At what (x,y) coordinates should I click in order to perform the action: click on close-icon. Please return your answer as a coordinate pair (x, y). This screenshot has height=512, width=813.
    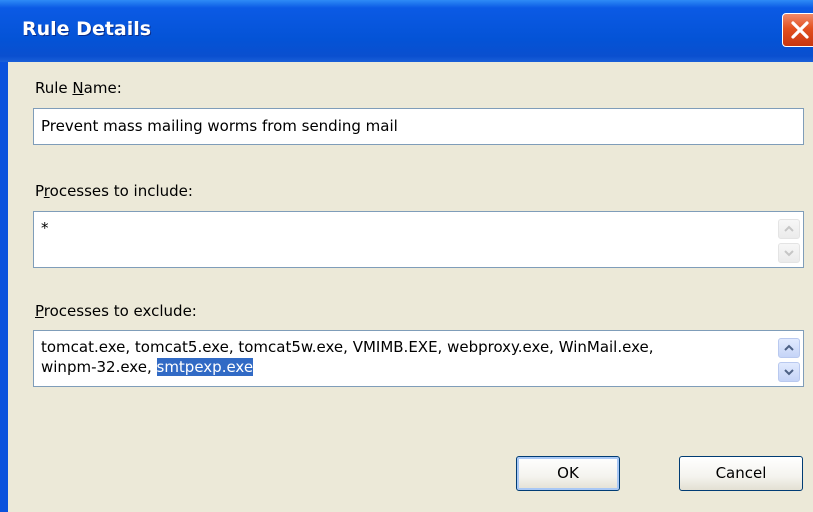
    Looking at the image, I should click on (800, 30).